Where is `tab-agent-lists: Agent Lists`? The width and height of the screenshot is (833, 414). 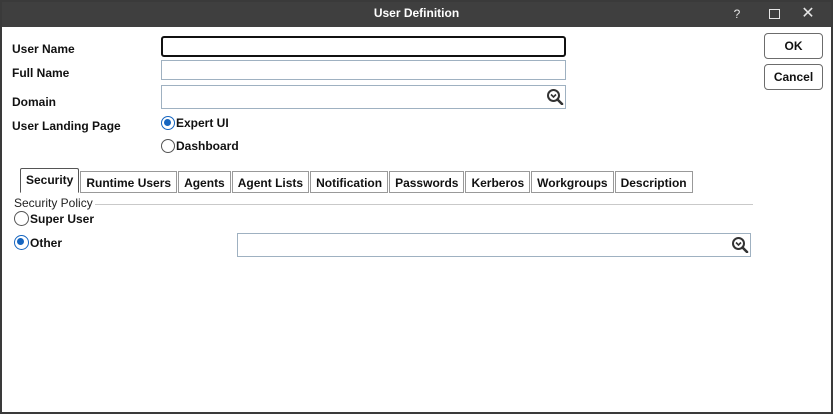
tab-agent-lists: Agent Lists is located at coordinates (270, 182).